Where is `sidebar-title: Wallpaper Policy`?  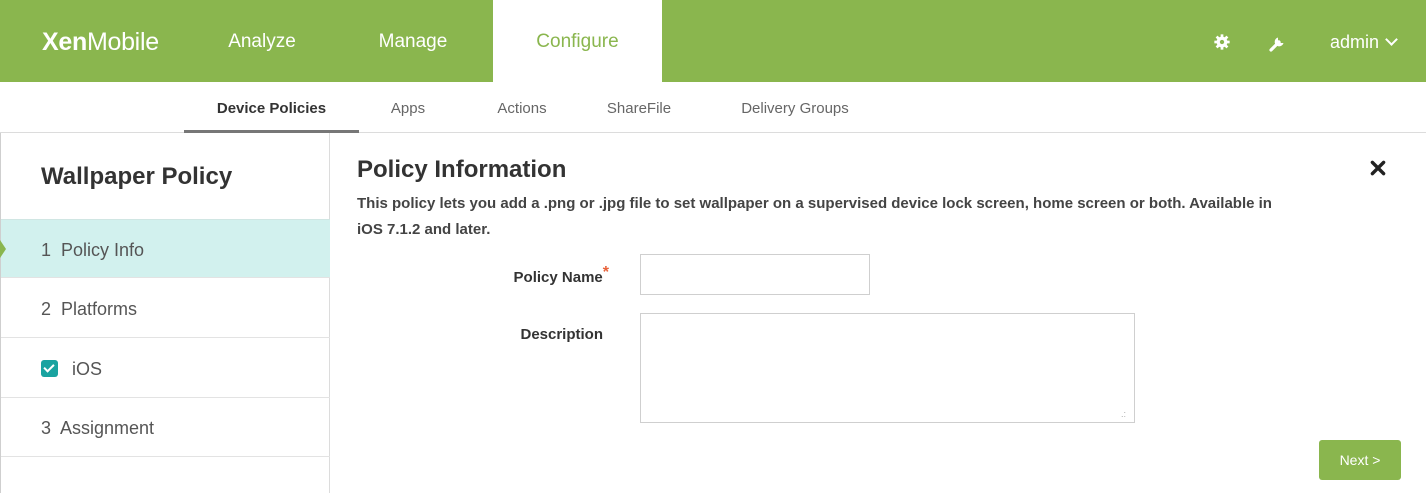
sidebar-title: Wallpaper Policy is located at coordinates (137, 176).